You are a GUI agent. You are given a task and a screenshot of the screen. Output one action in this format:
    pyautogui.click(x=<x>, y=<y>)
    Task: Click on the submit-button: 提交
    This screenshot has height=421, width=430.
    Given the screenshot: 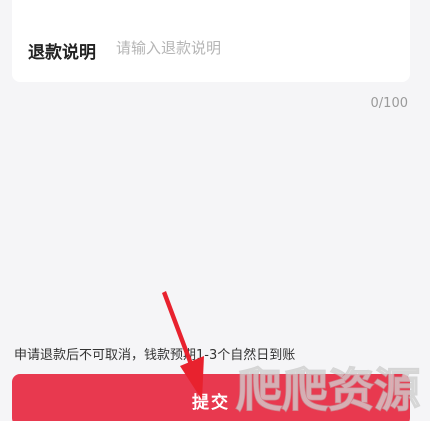 What is the action you would take?
    pyautogui.click(x=211, y=397)
    